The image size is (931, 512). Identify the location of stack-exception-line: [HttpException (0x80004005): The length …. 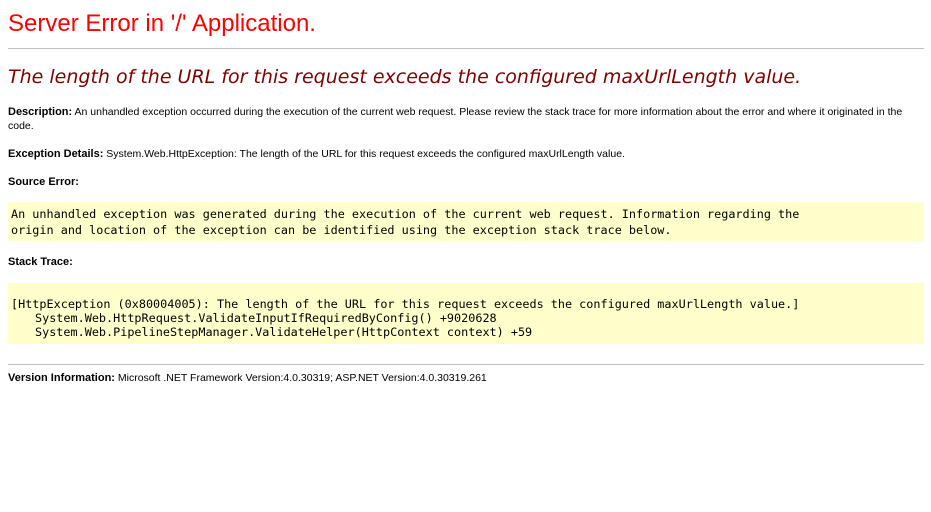
(405, 304).